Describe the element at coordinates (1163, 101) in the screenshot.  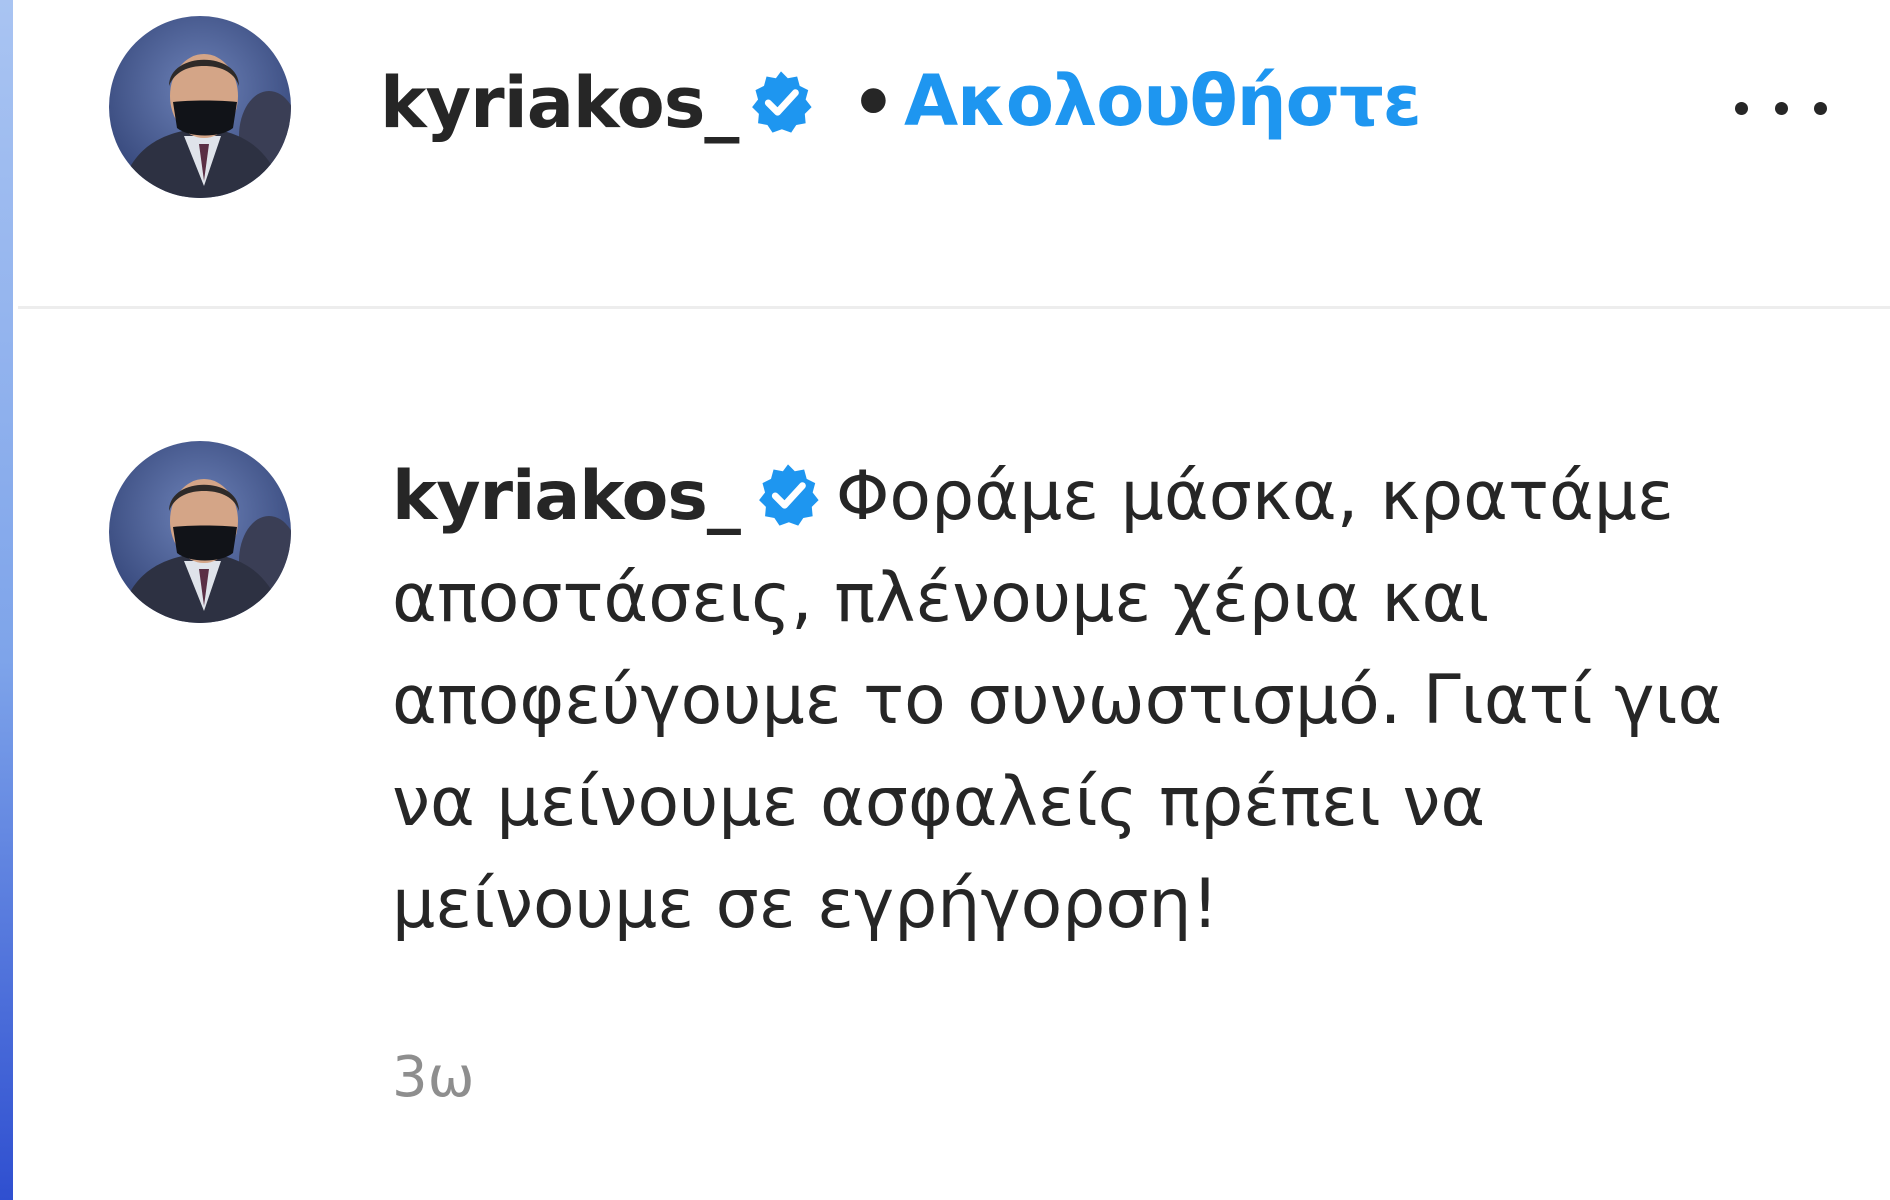
I see `follow-button: Ακολουθήστε` at that location.